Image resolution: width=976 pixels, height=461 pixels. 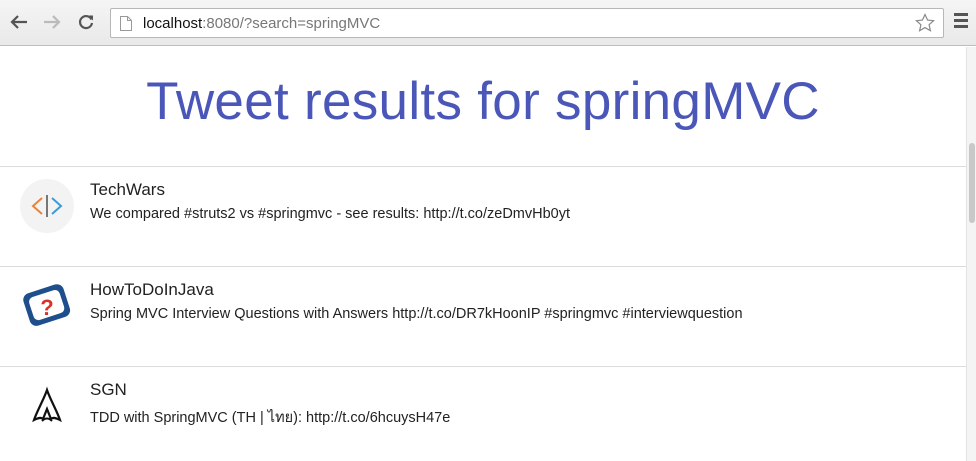 I want to click on hamburger-icon, so click(x=961, y=14).